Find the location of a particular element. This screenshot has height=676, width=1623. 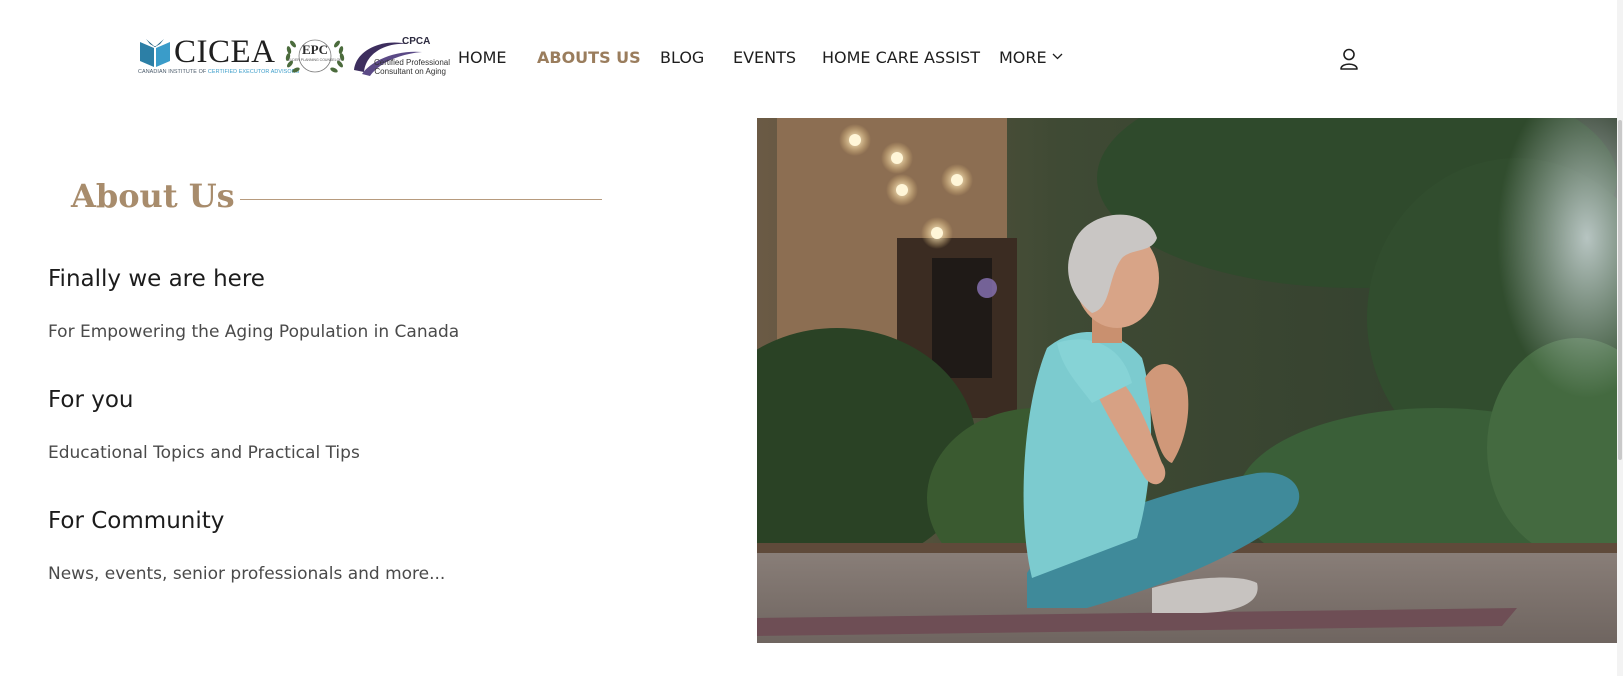

section-title-finally: Finally we are here is located at coordinates (156, 279).